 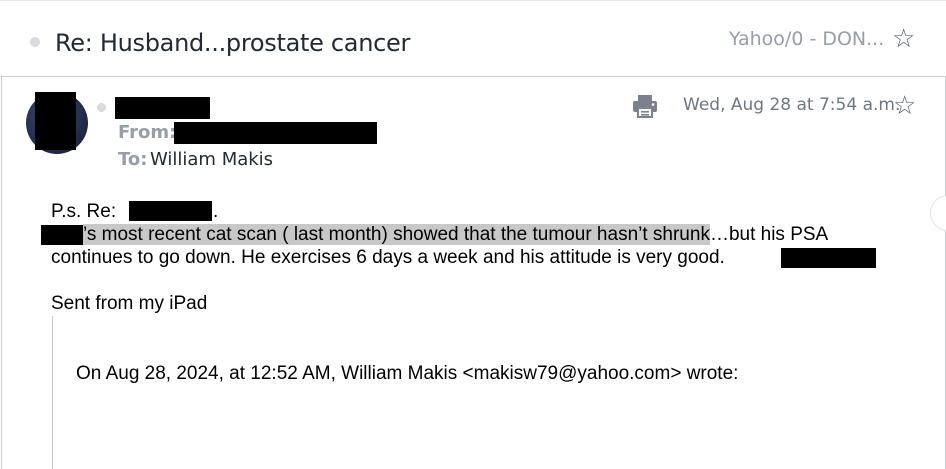 What do you see at coordinates (133, 159) in the screenshot?
I see `to-label: To:` at bounding box center [133, 159].